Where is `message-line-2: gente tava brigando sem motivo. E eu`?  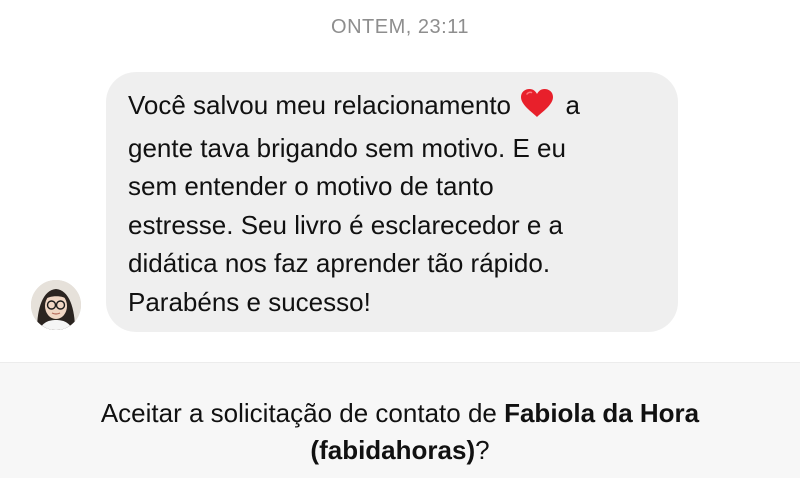
message-line-2: gente tava brigando sem motivo. E eu is located at coordinates (347, 147).